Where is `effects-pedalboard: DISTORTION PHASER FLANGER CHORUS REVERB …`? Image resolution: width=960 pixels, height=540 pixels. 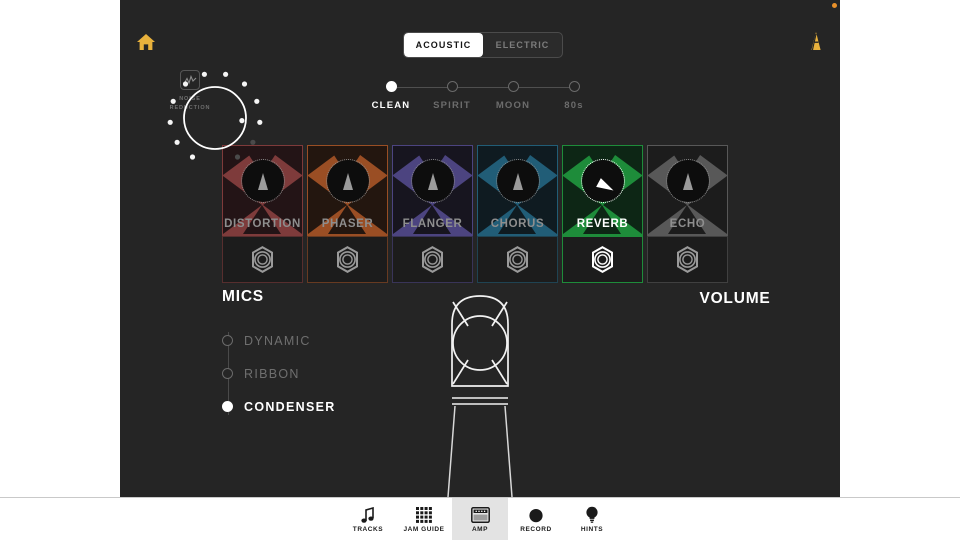
effects-pedalboard: DISTORTION PHASER FLANGER CHORUS REVERB … is located at coordinates (475, 214).